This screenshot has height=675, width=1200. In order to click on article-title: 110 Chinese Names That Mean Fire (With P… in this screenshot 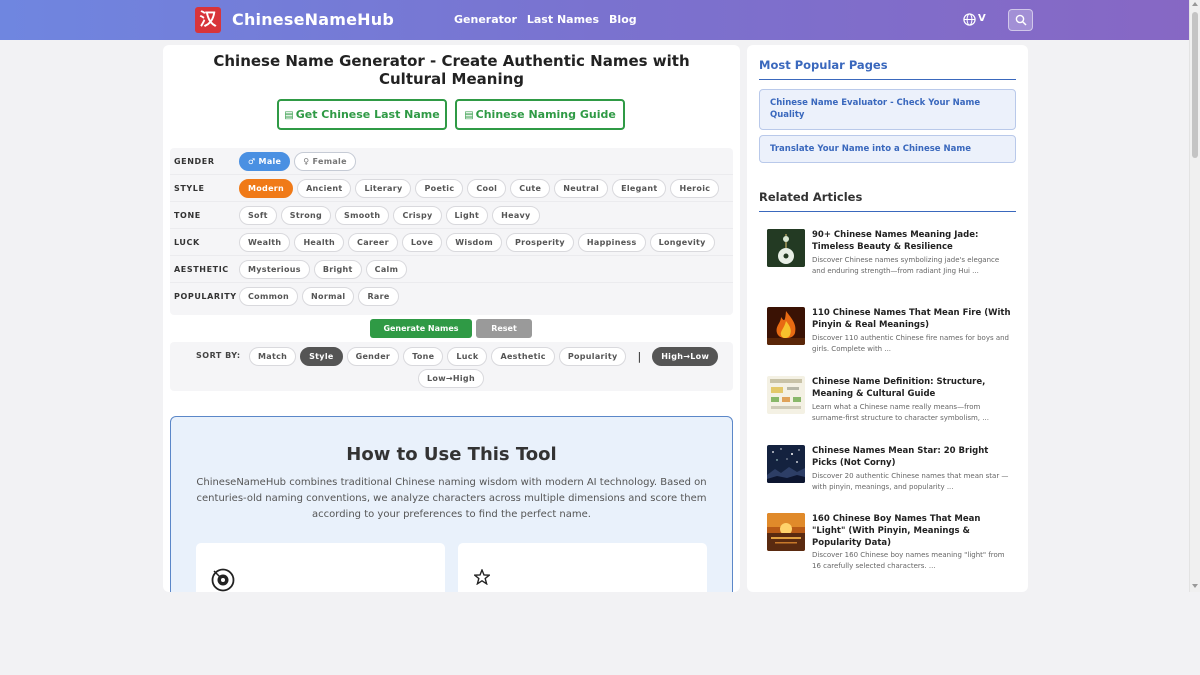, I will do `click(912, 319)`.